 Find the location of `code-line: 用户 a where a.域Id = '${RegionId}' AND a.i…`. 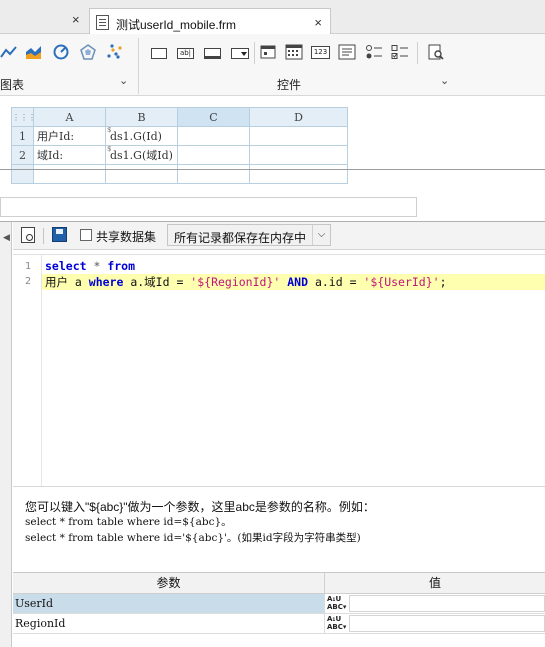

code-line: 用户 a where a.域Id = '${RegionId}' AND a.i… is located at coordinates (293, 282).